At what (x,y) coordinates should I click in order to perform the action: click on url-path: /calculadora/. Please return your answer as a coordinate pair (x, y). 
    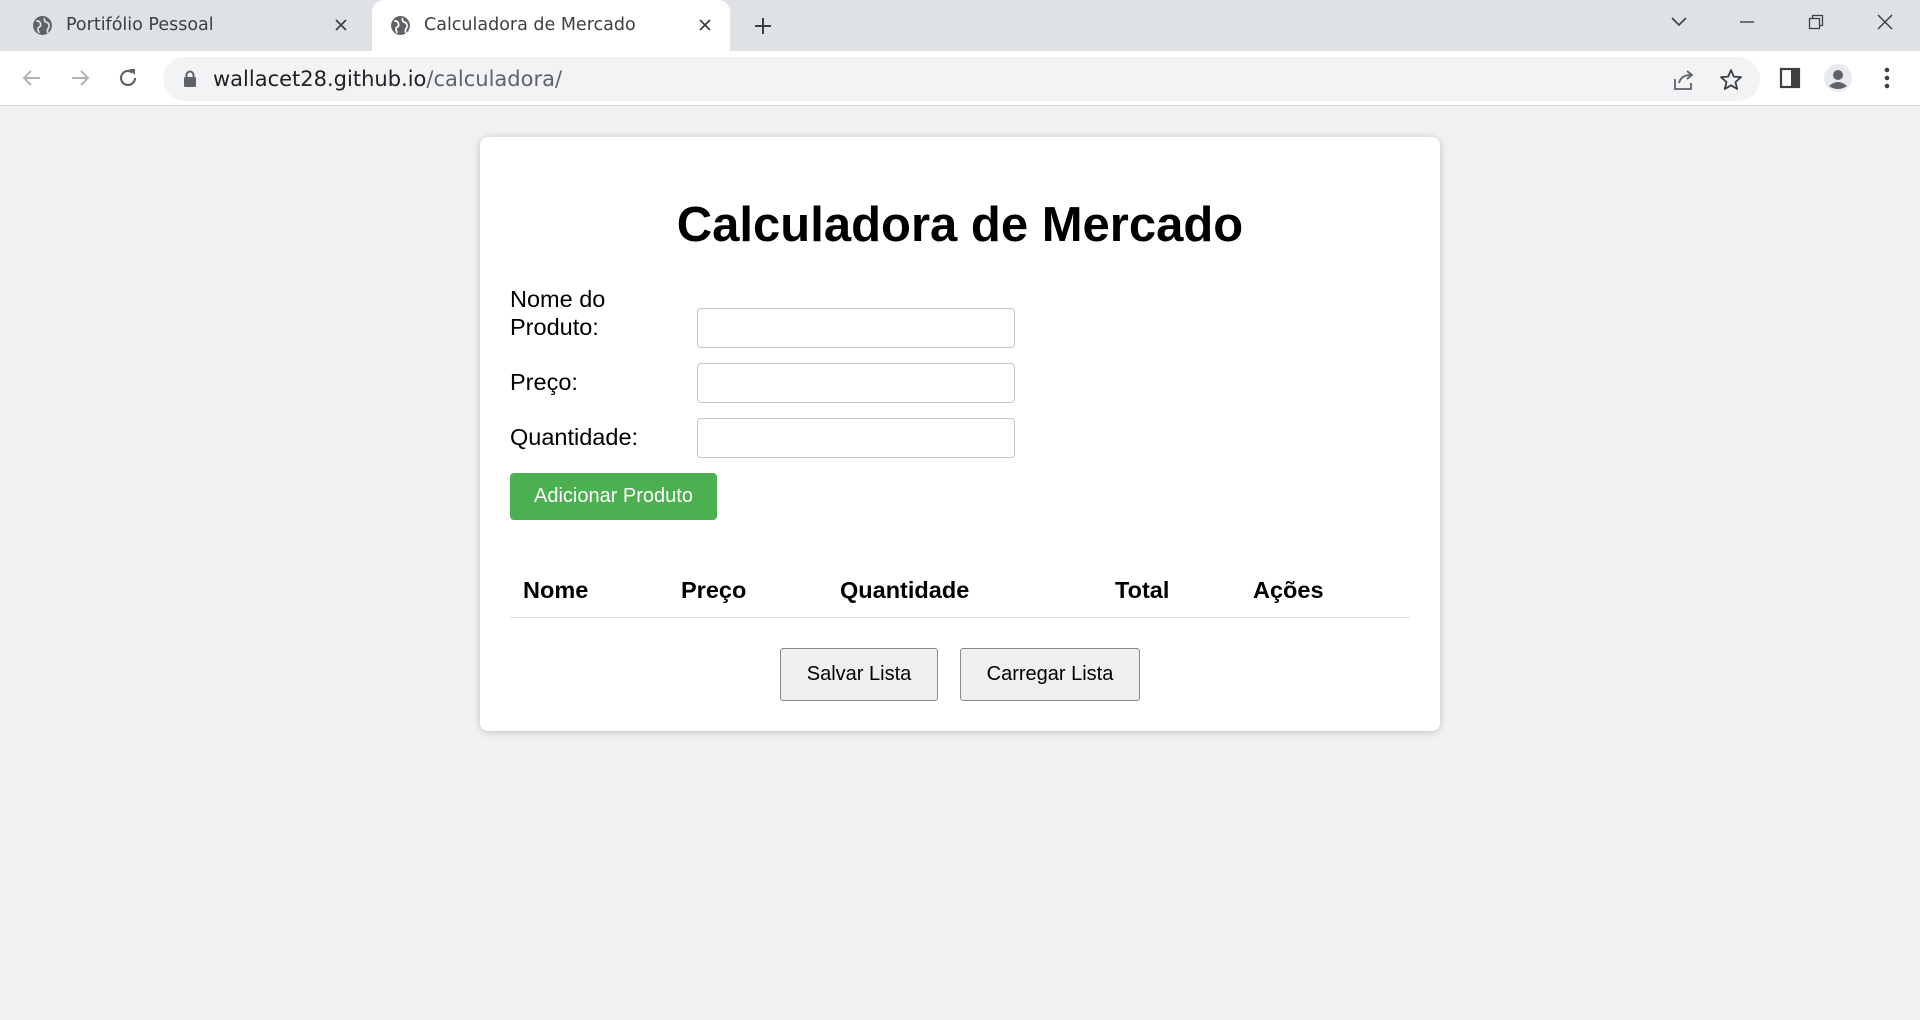
    Looking at the image, I should click on (494, 79).